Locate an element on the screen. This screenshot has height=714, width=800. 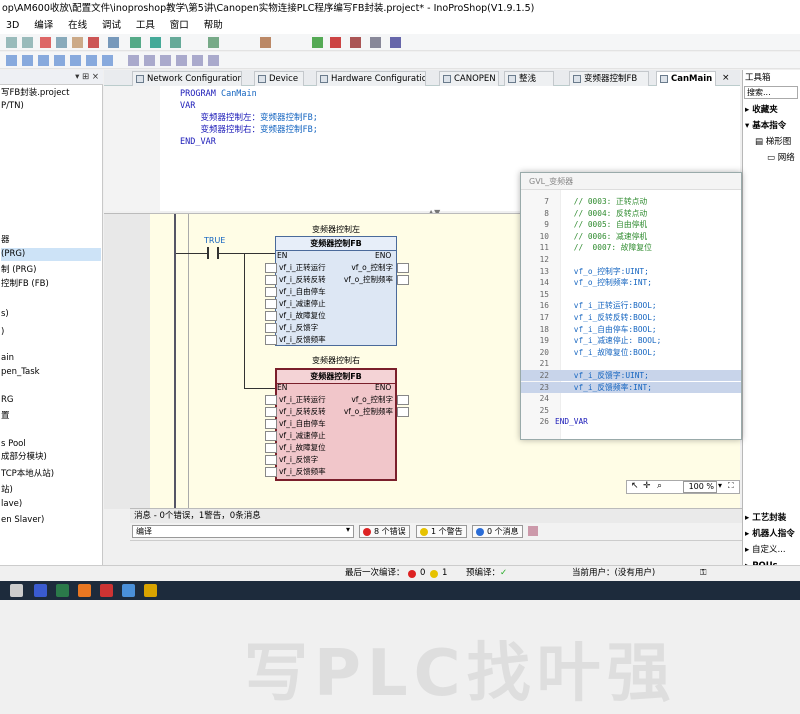
gvl-code-line: 8 // 0004: 反转点动 is located at coordinates (631, 213).